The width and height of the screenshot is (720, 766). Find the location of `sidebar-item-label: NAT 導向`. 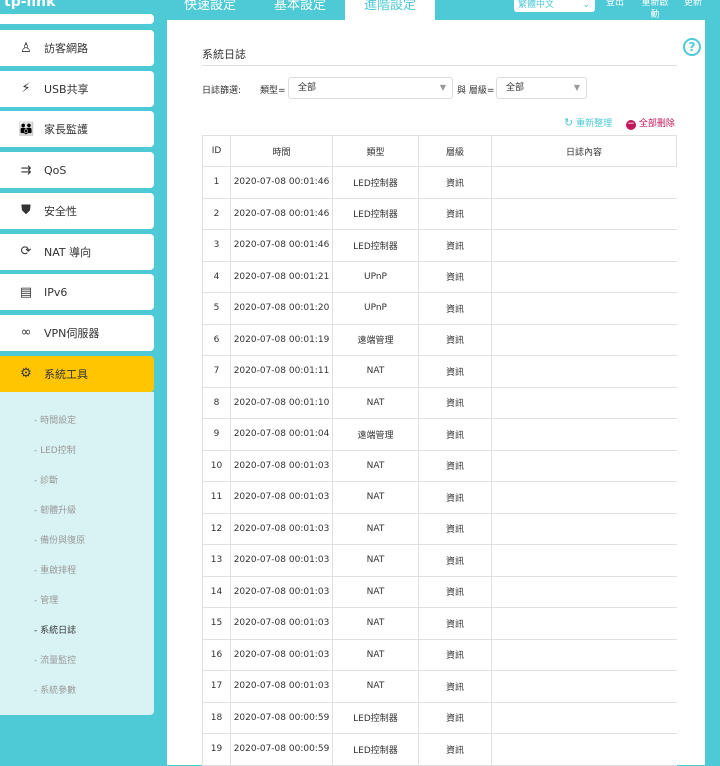

sidebar-item-label: NAT 導向 is located at coordinates (68, 252).